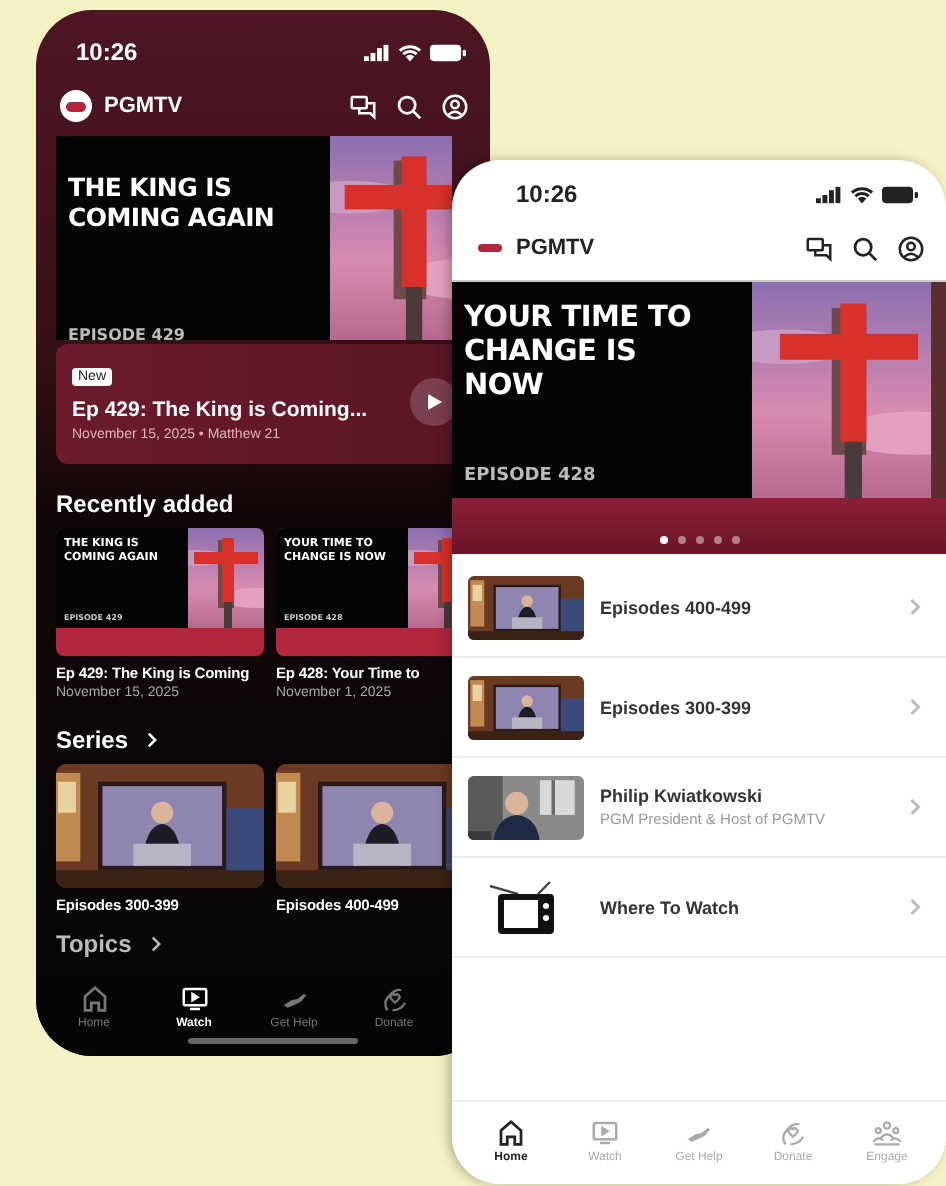 This screenshot has width=946, height=1186. Describe the element at coordinates (145, 504) in the screenshot. I see `section-heading: Recently added` at that location.